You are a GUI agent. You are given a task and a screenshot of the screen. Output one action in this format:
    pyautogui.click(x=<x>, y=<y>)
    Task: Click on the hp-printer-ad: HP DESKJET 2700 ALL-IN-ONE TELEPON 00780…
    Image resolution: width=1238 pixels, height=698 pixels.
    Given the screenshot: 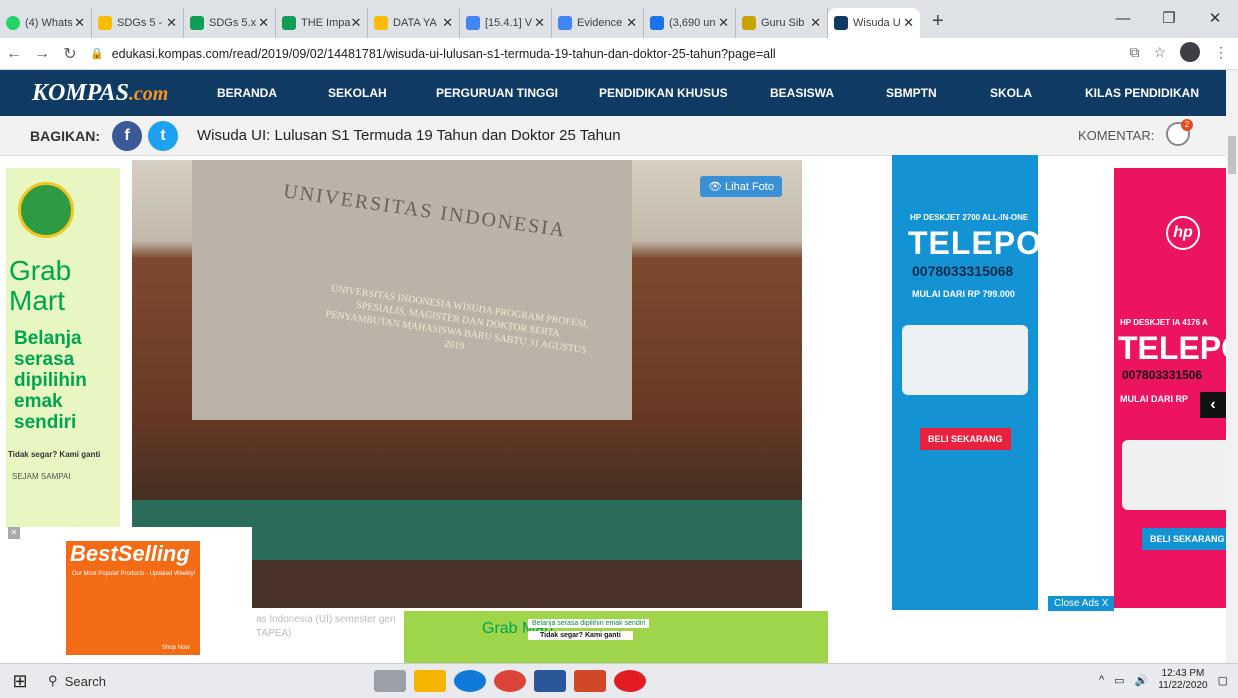 What is the action you would take?
    pyautogui.click(x=978, y=382)
    